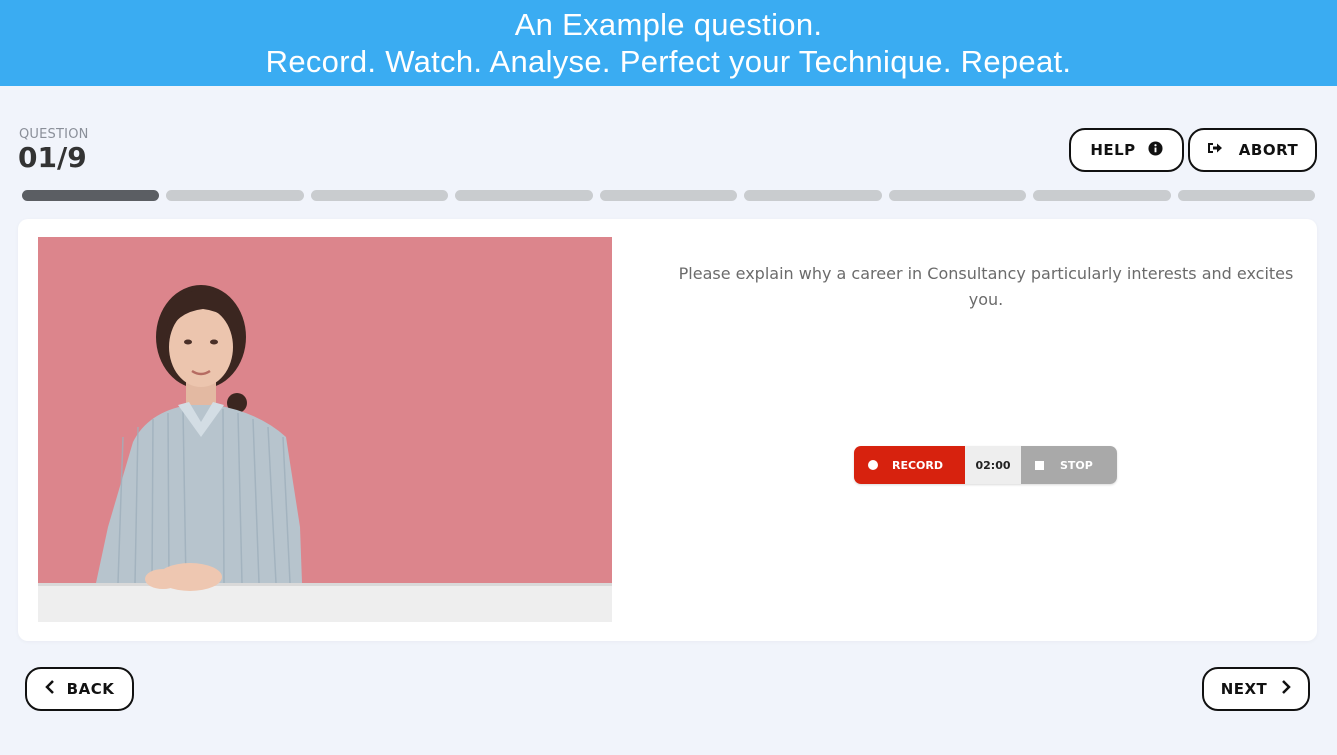  Describe the element at coordinates (1286, 689) in the screenshot. I see `chevron-right-icon` at that location.